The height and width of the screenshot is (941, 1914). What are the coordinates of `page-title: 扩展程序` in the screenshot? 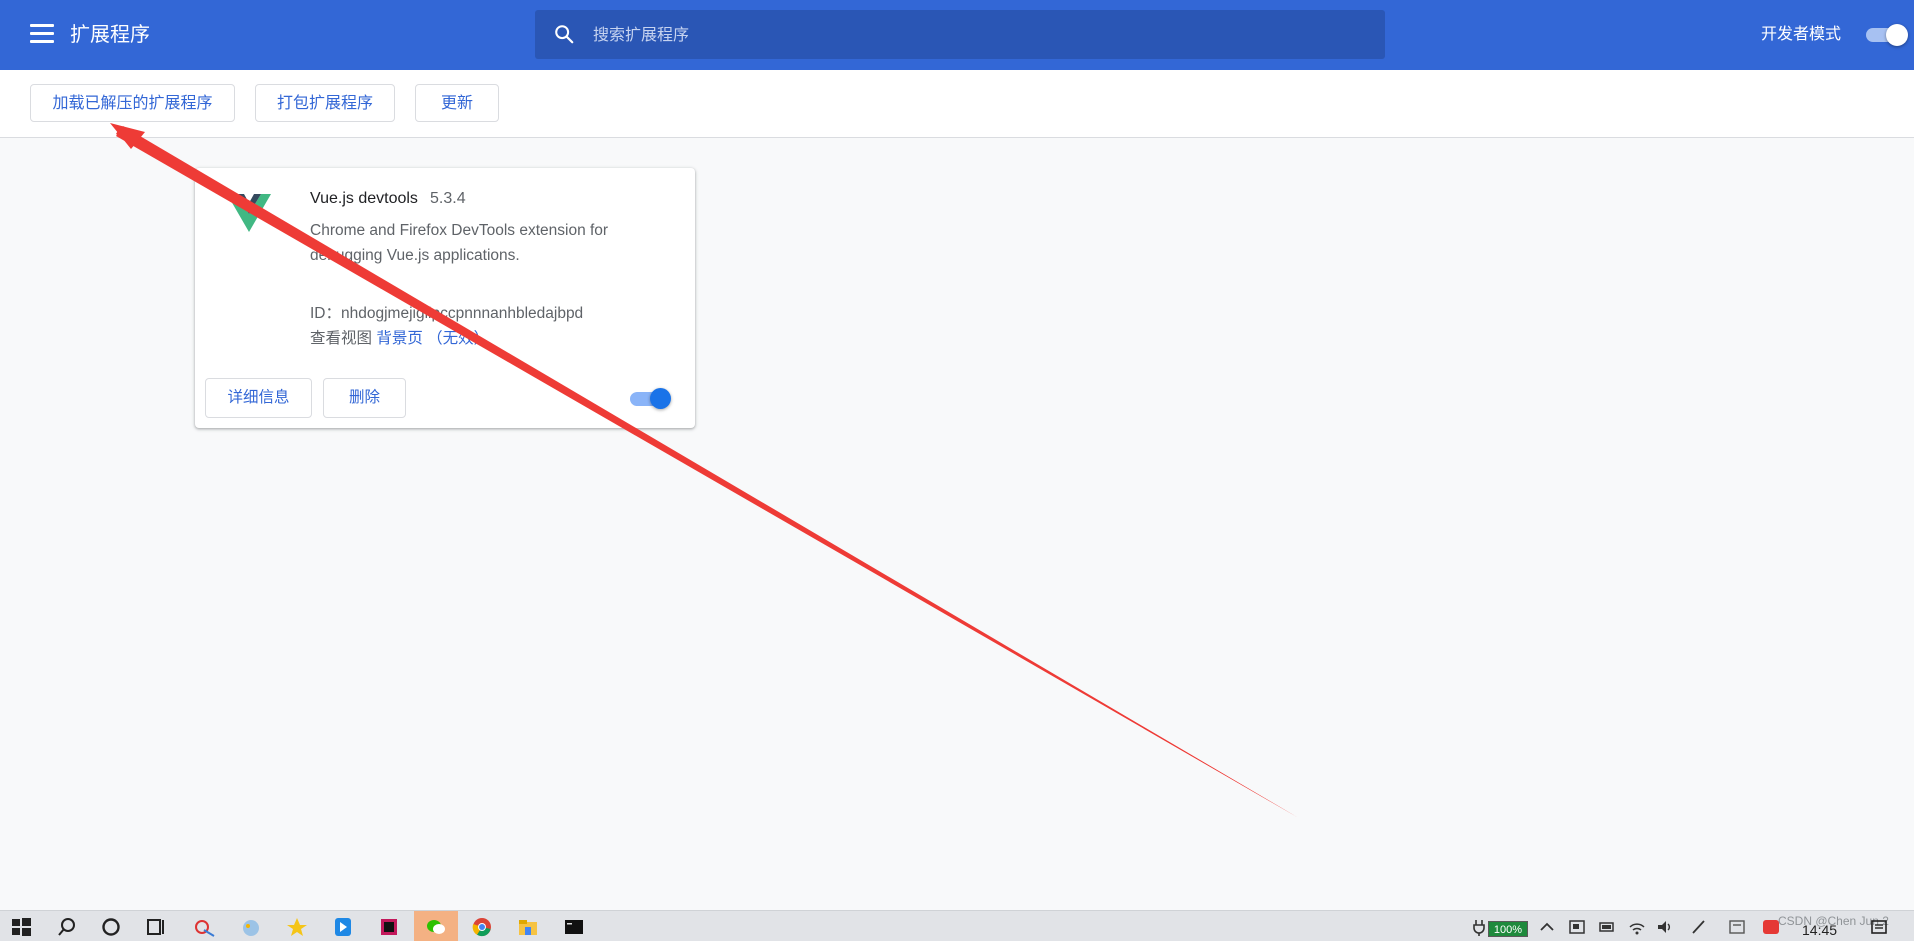 It's located at (110, 35).